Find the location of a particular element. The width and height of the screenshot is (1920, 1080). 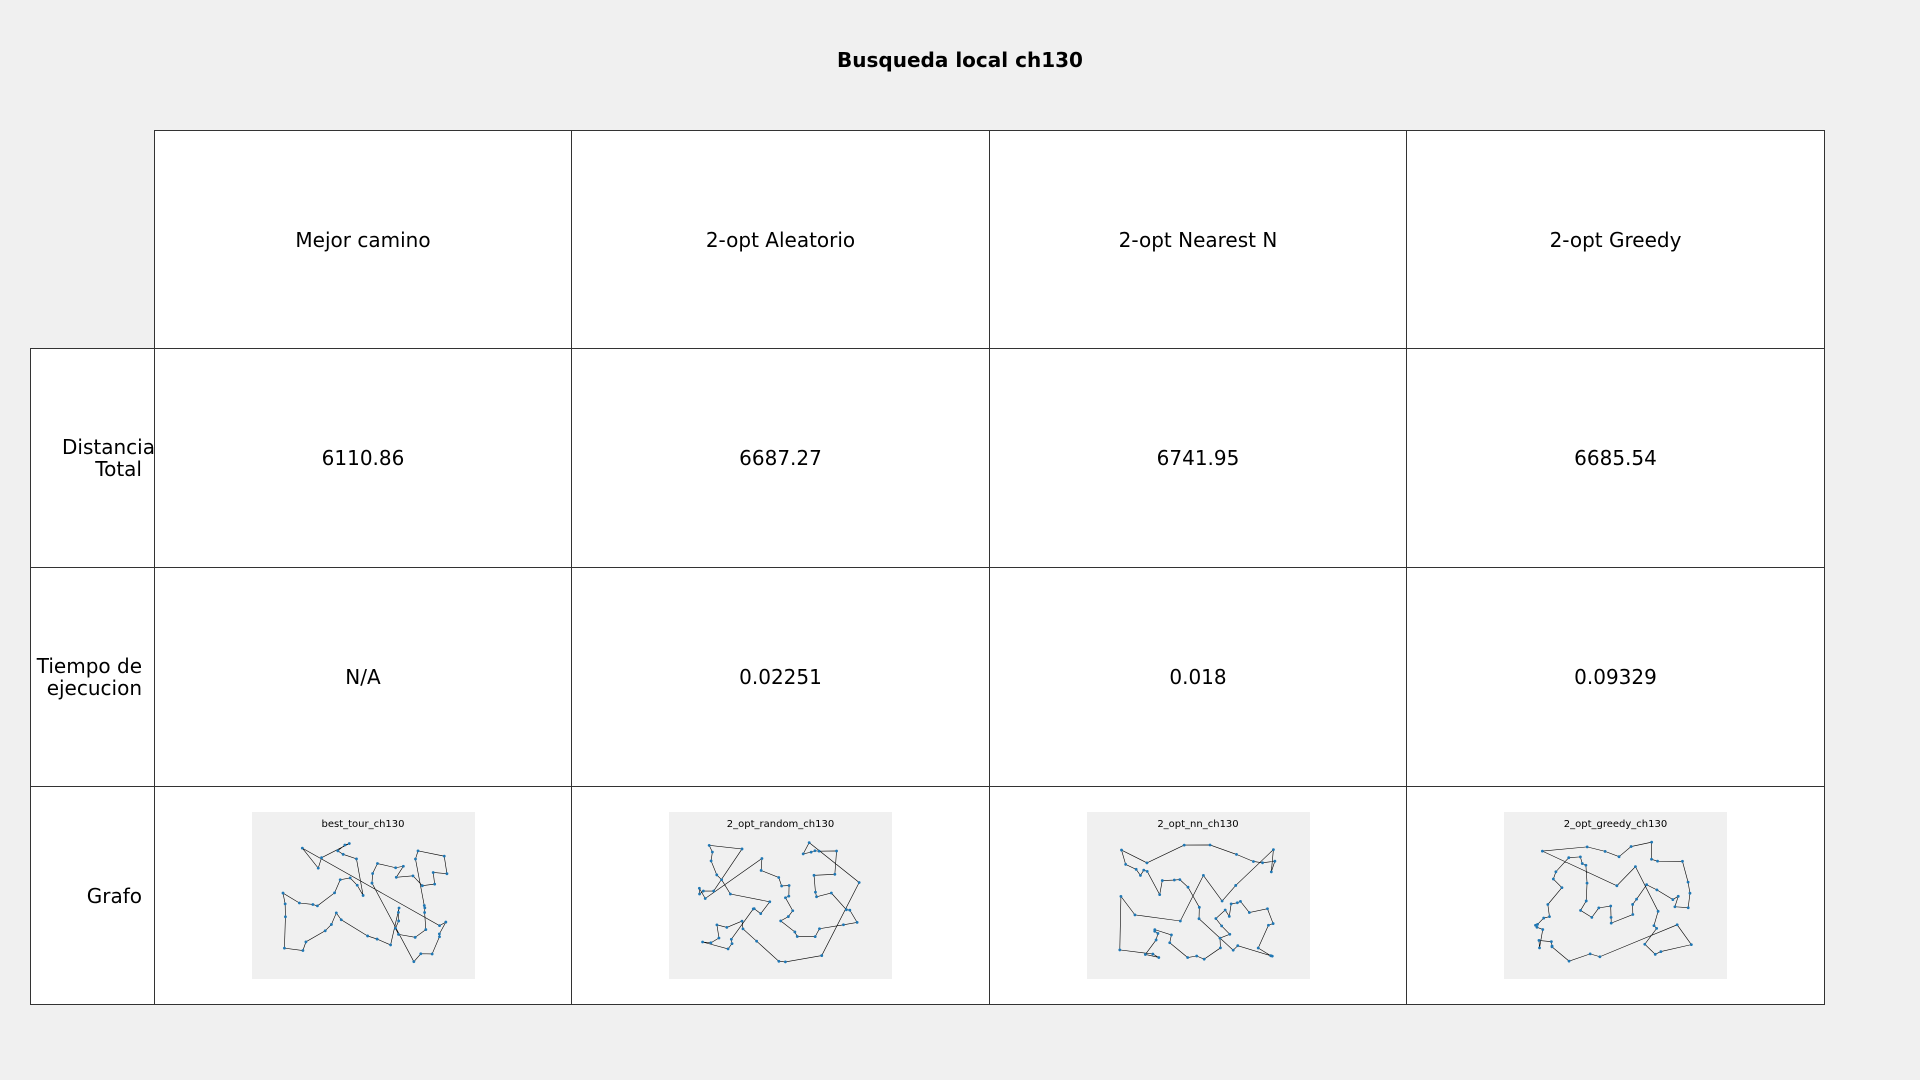

thumbnail-title: 2_opt_nn_ch130 is located at coordinates (1198, 824).